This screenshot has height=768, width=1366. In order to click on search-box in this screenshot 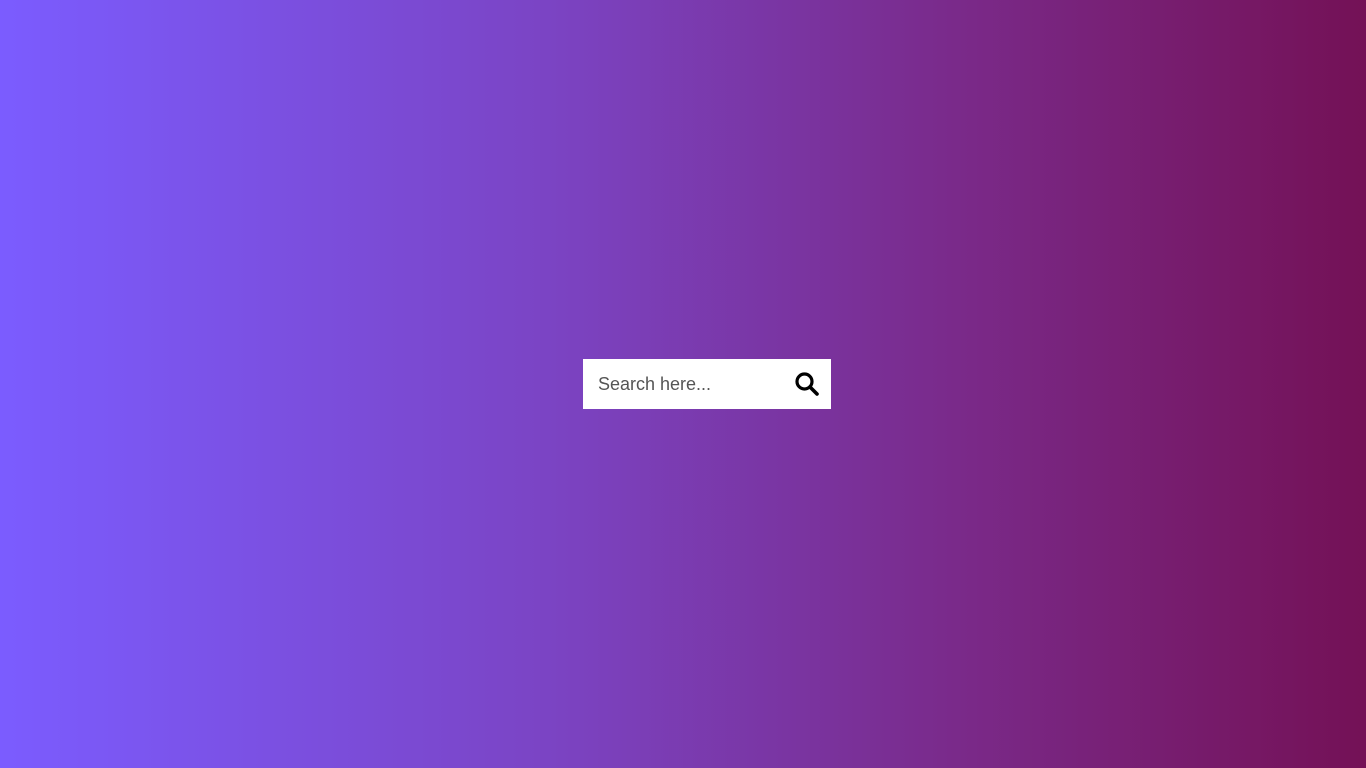, I will do `click(707, 384)`.